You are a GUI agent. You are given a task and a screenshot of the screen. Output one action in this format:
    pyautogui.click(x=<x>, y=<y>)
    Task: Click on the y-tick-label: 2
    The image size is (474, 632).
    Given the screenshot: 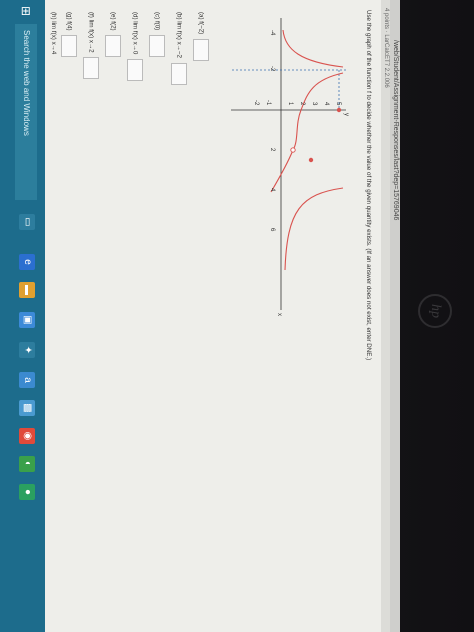 What is the action you would take?
    pyautogui.click(x=302, y=104)
    